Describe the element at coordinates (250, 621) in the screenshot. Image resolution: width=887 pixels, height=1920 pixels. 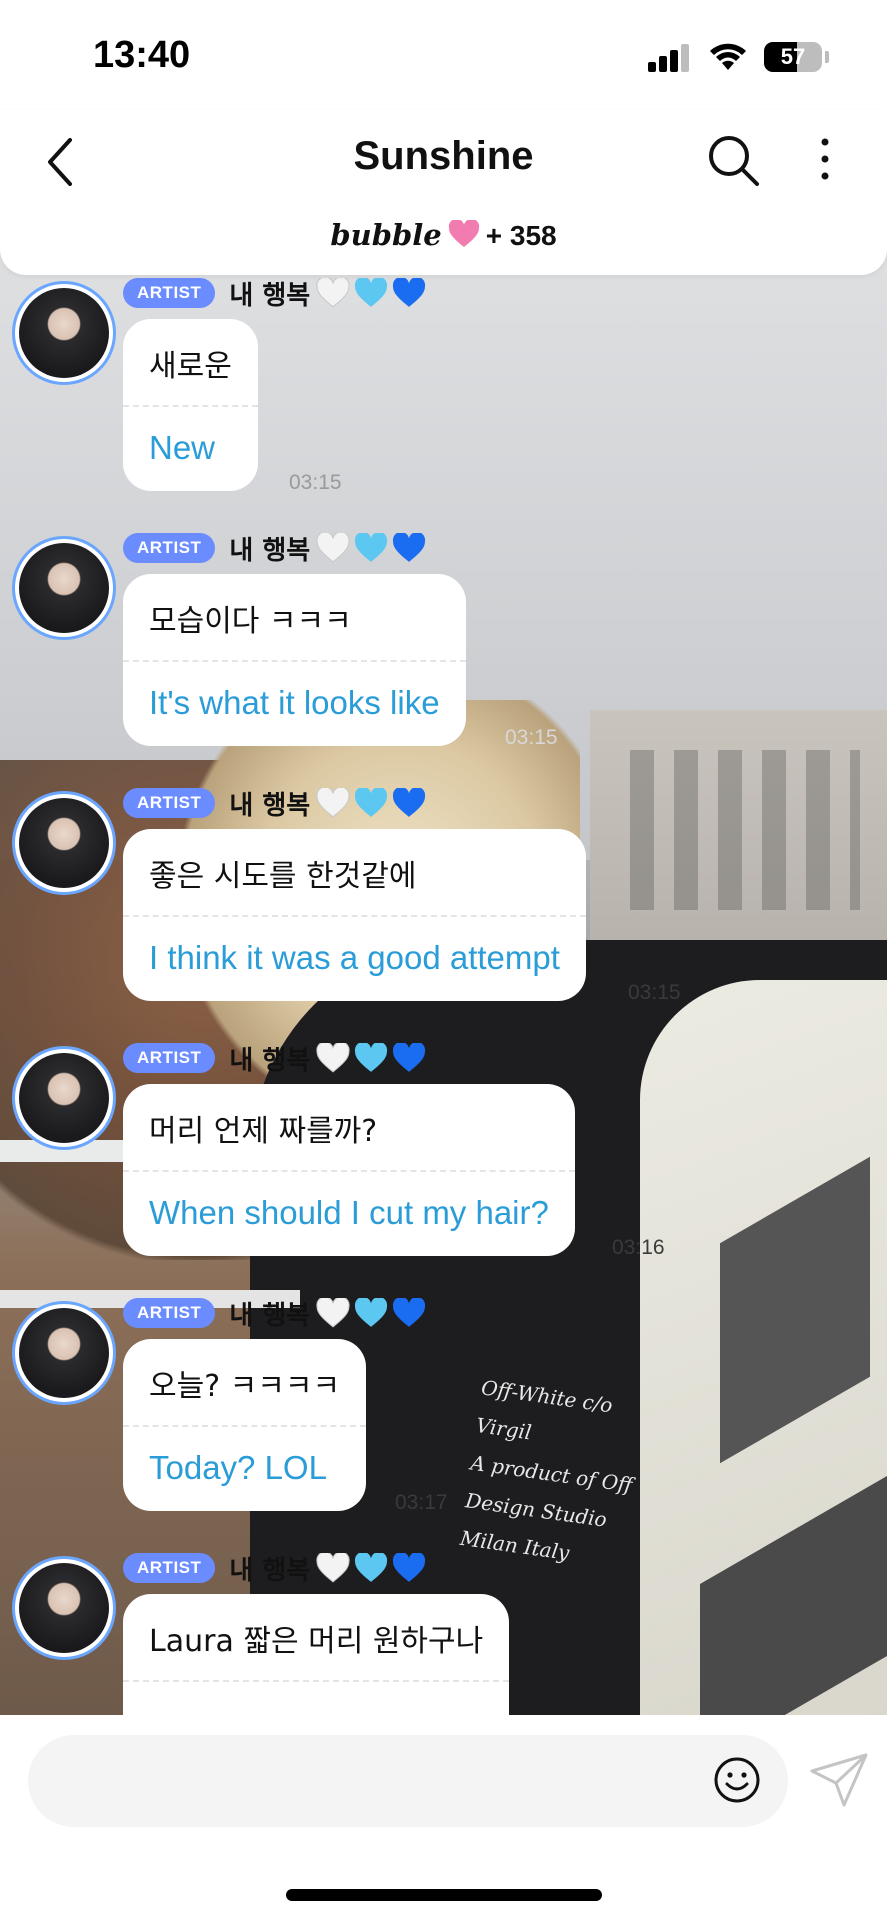
I see `message-original-text: 모습이다 ㅋㅋㅋ` at that location.